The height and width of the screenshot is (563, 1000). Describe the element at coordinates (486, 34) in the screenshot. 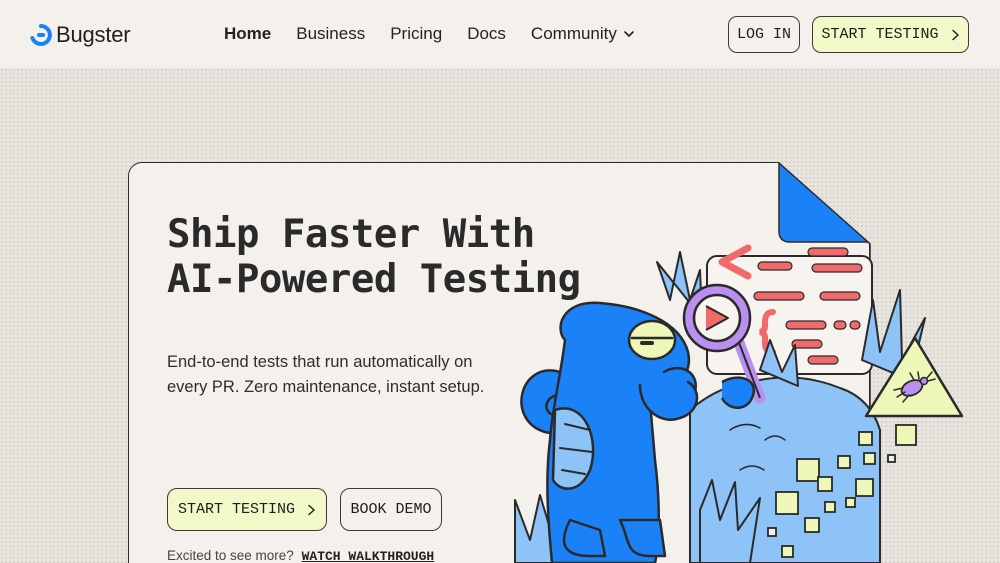

I see `nav-docs: Docs` at that location.